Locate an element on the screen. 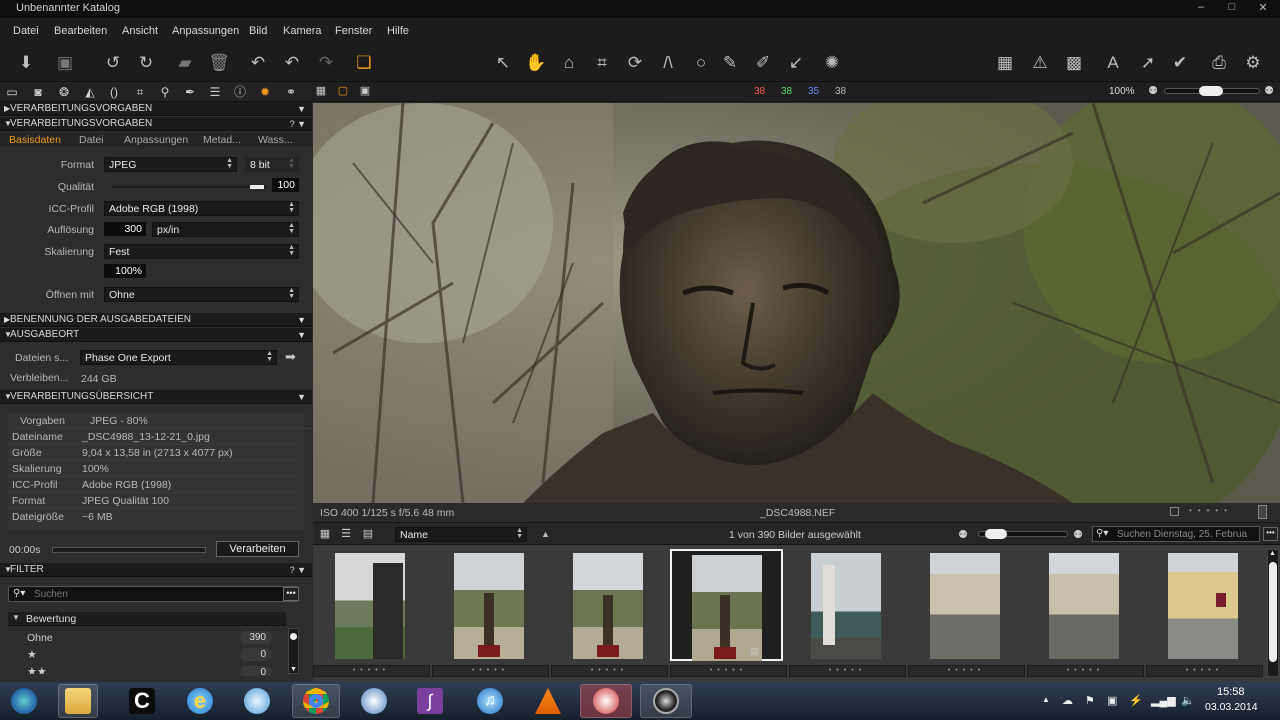  rotate-tool-icon: ⟳ is located at coordinates (635, 63).